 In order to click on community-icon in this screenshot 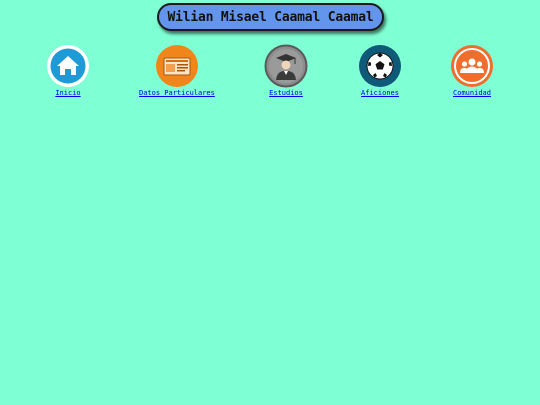, I will do `click(472, 66)`.